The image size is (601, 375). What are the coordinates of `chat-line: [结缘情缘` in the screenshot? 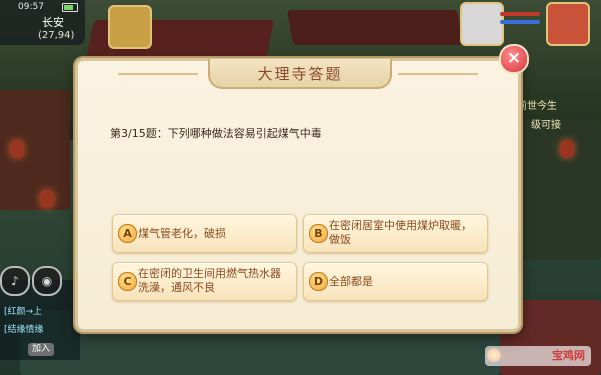 It's located at (24, 330).